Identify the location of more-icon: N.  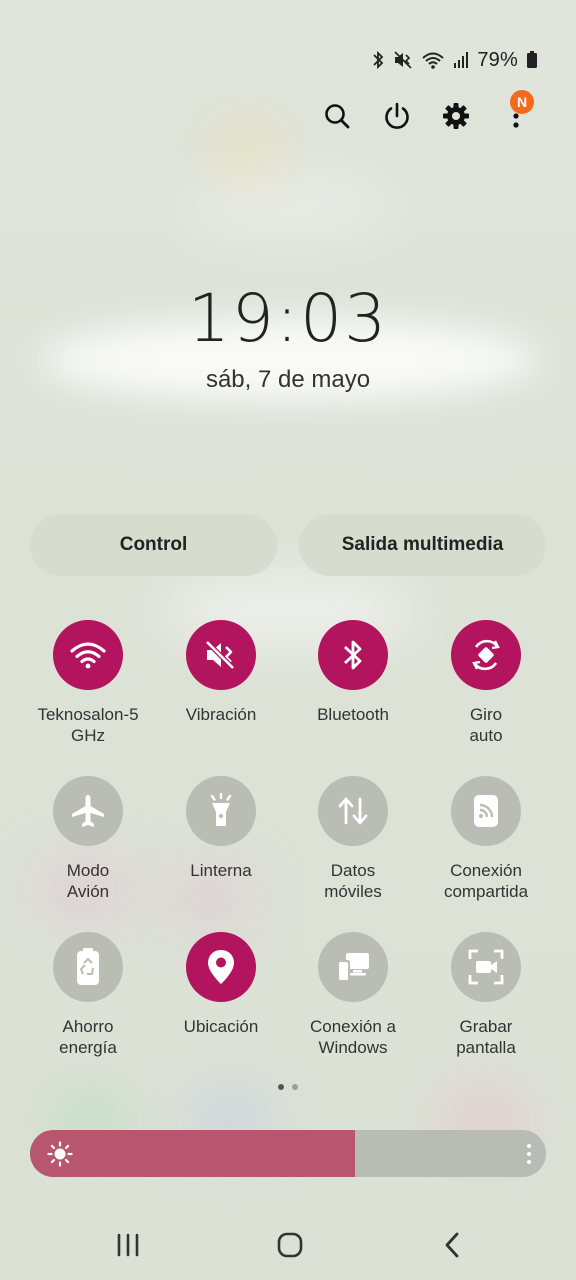
(516, 113).